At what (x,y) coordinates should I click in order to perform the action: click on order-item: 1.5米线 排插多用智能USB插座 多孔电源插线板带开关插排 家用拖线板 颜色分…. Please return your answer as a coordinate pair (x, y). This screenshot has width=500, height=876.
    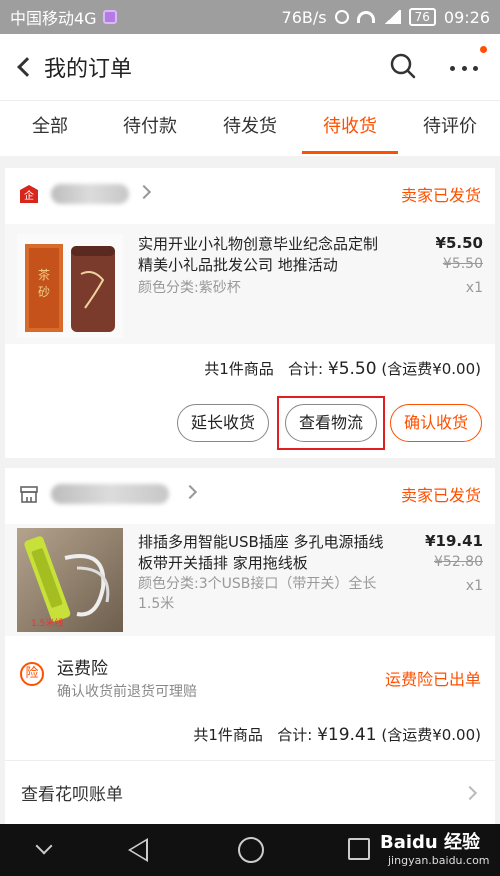
    Looking at the image, I should click on (250, 580).